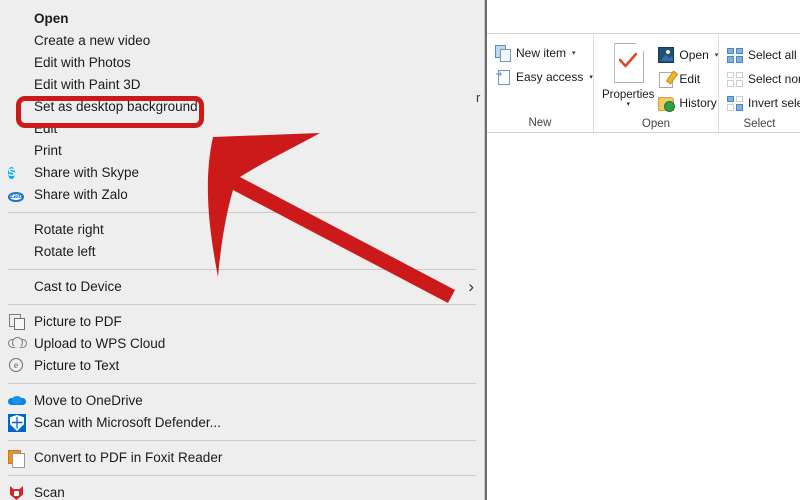  Describe the element at coordinates (69, 229) in the screenshot. I see `menu-item-label: Rotate right` at that location.